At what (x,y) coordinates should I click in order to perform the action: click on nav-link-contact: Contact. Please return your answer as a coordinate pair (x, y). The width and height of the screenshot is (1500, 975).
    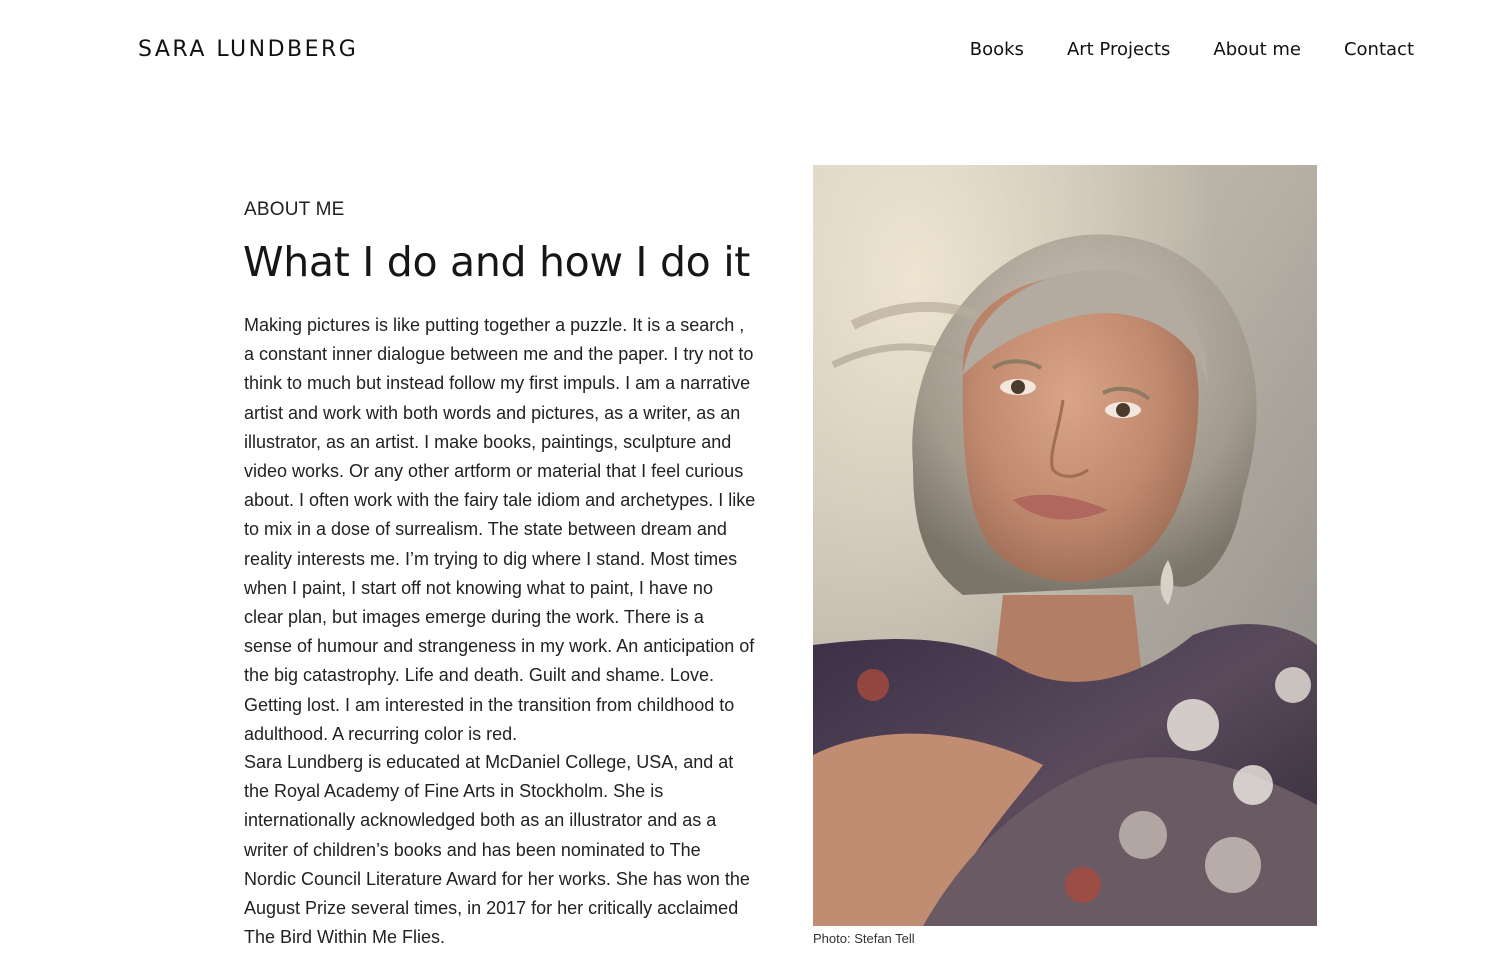
    Looking at the image, I should click on (1379, 49).